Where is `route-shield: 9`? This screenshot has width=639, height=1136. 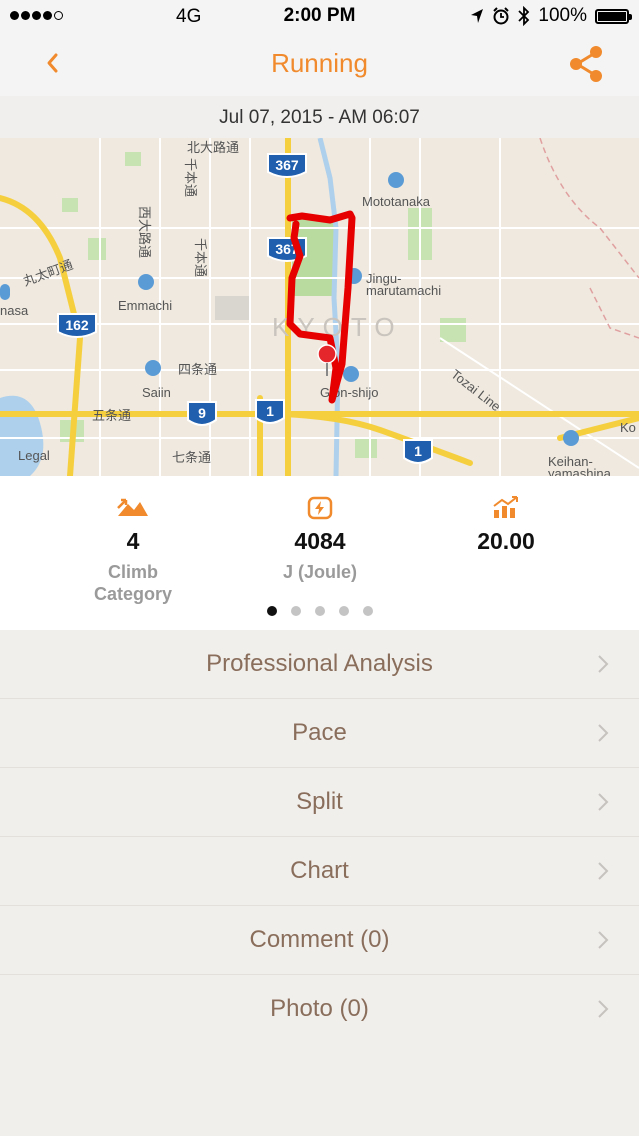
route-shield: 9 is located at coordinates (202, 413).